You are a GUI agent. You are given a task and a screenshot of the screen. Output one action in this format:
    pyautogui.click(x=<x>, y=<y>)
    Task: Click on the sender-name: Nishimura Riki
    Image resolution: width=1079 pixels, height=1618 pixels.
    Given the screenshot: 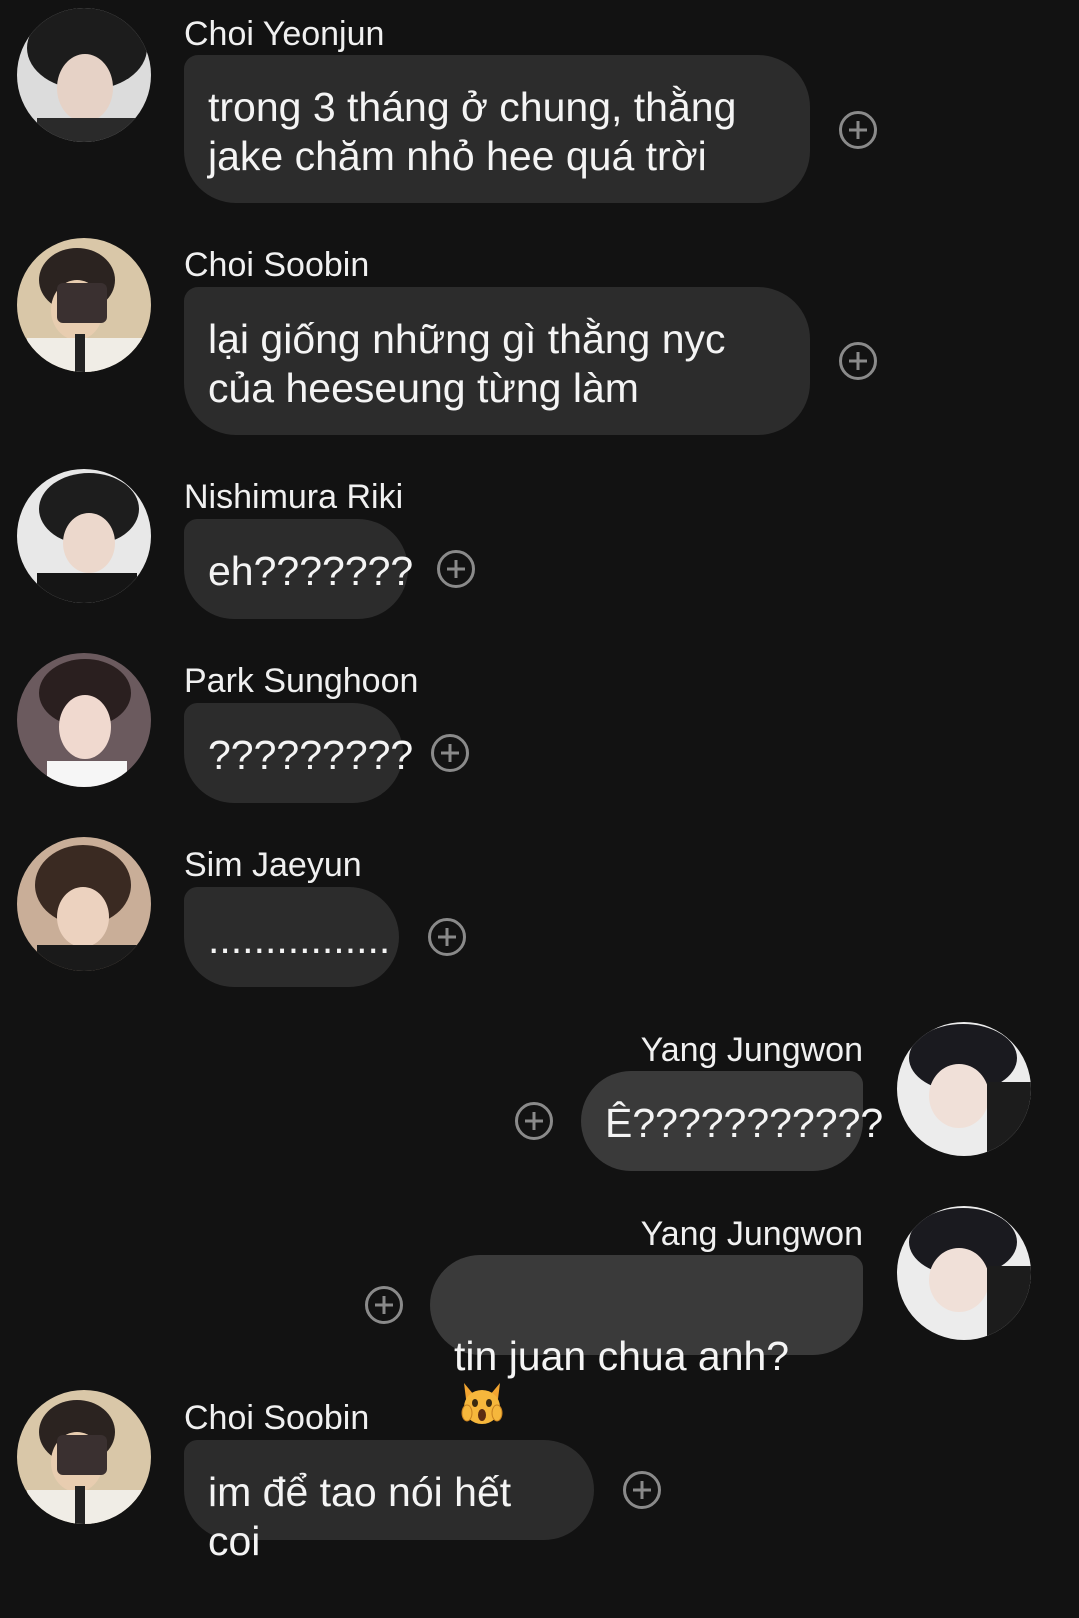 What is the action you would take?
    pyautogui.click(x=294, y=497)
    